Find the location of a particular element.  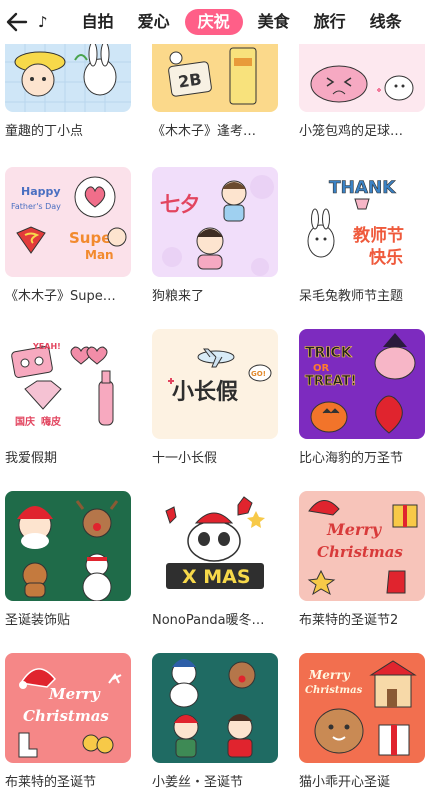

tab-lines: 线条 is located at coordinates (386, 22).